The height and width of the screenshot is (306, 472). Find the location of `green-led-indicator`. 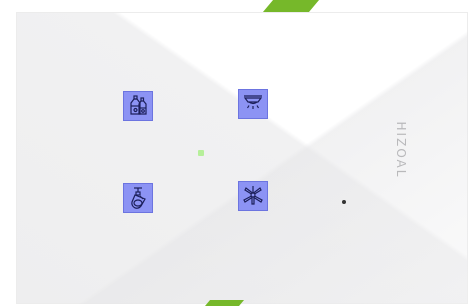

green-led-indicator is located at coordinates (201, 153).